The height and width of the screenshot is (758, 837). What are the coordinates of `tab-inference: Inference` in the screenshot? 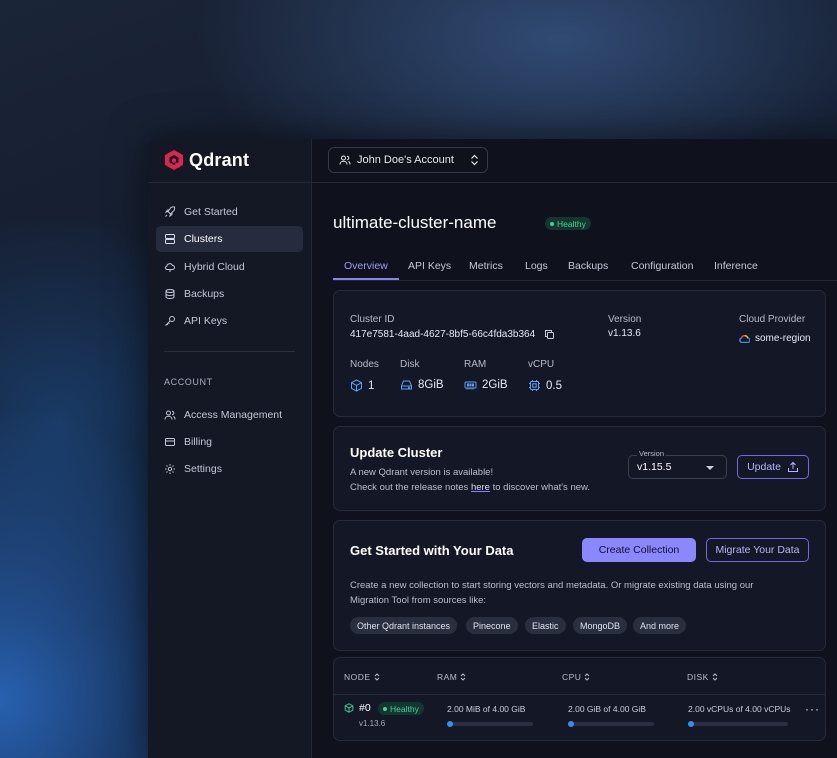 It's located at (736, 269).